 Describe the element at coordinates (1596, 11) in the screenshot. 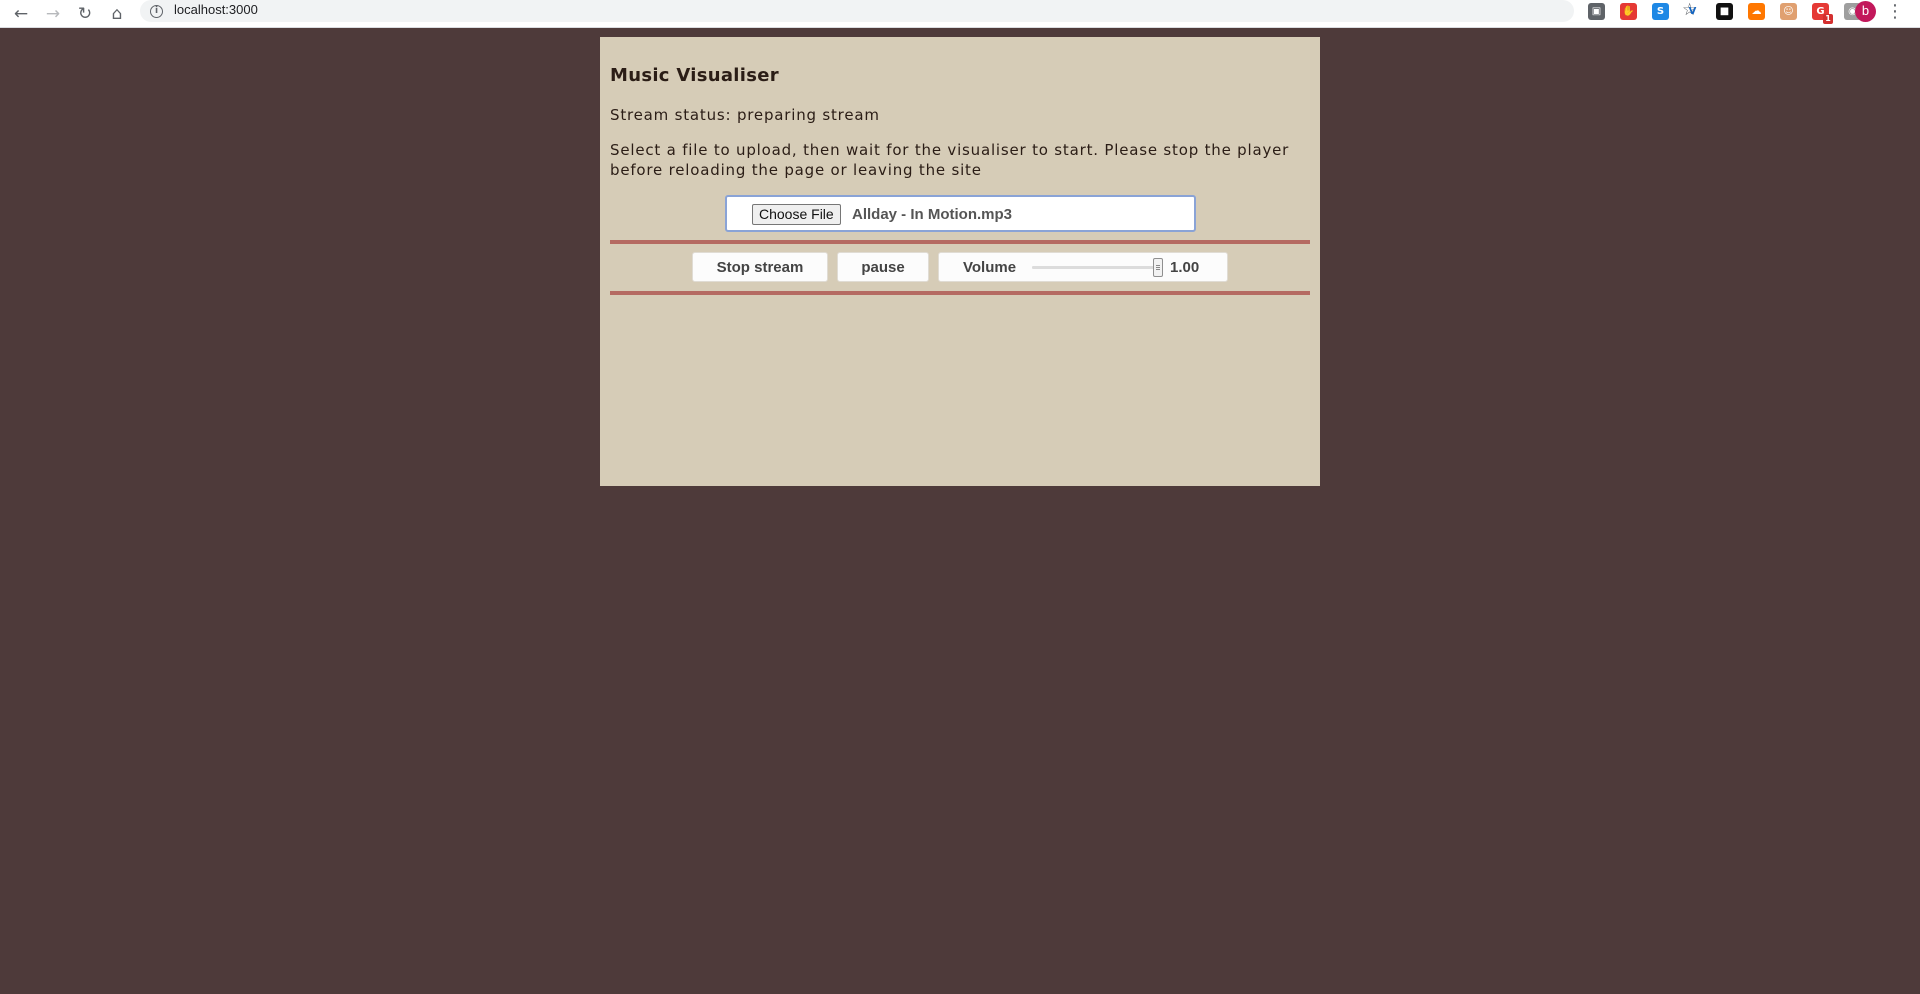

I see `notes-extension-icon: ▣` at that location.